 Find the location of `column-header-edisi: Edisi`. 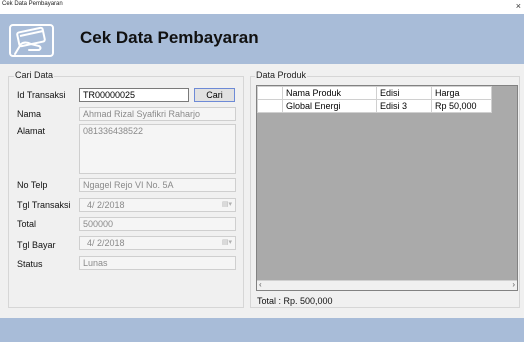

column-header-edisi: Edisi is located at coordinates (404, 93).